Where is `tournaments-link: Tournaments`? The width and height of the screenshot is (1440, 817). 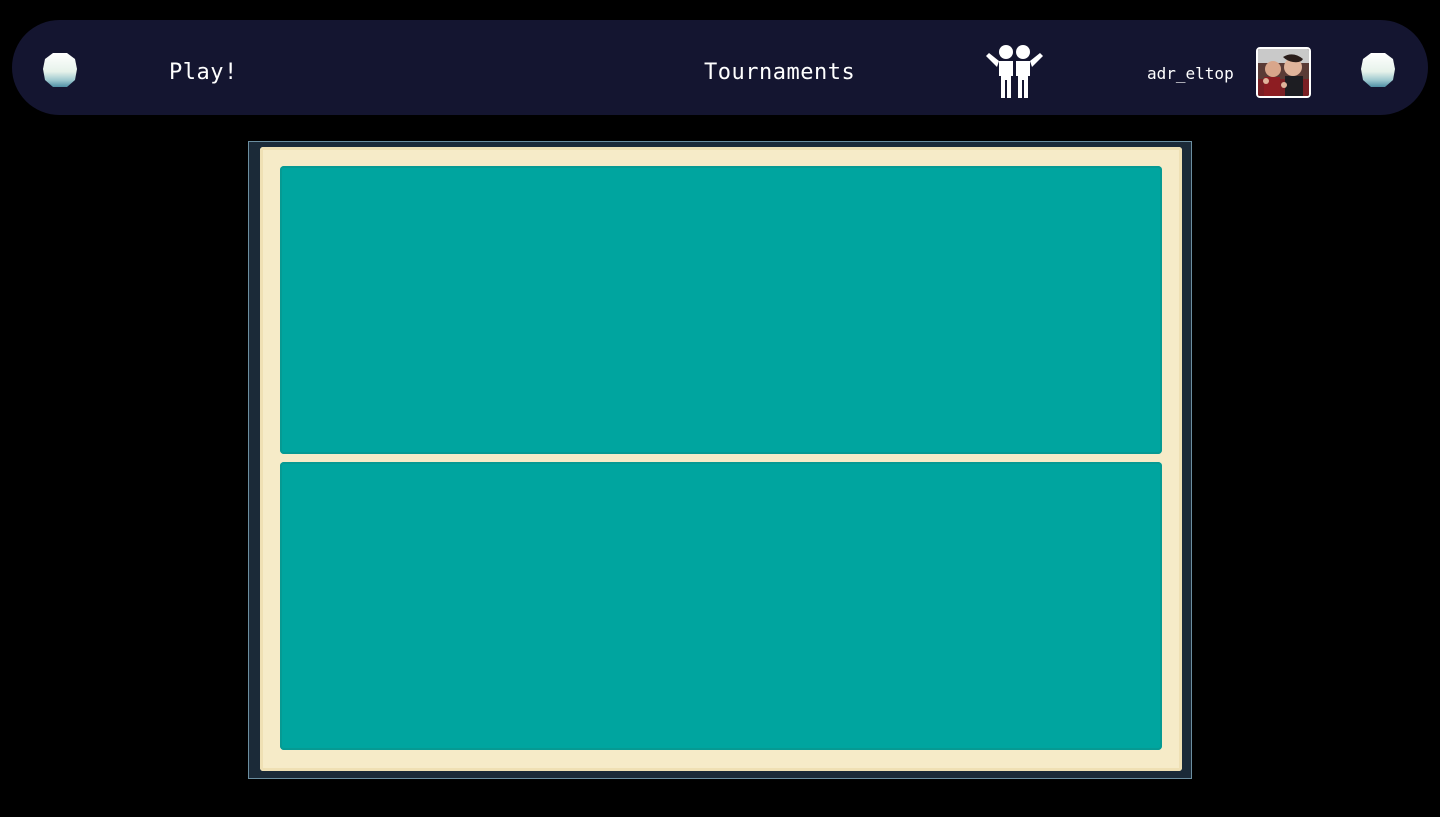
tournaments-link: Tournaments is located at coordinates (779, 72).